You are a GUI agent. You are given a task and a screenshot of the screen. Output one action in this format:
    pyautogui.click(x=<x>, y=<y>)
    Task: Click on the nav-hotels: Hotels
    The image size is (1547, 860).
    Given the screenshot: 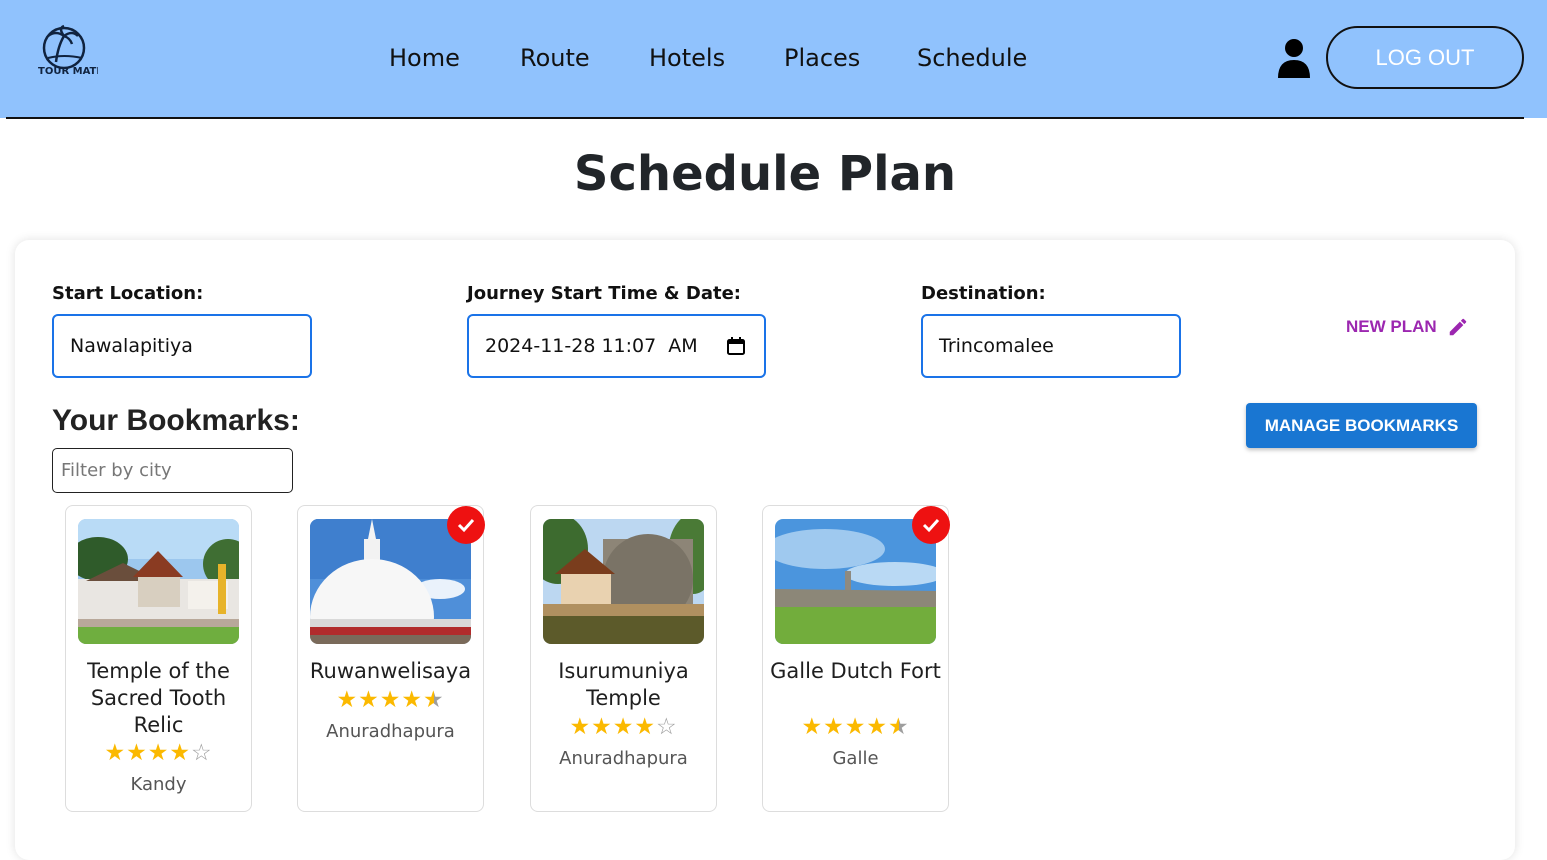 What is the action you would take?
    pyautogui.click(x=687, y=58)
    